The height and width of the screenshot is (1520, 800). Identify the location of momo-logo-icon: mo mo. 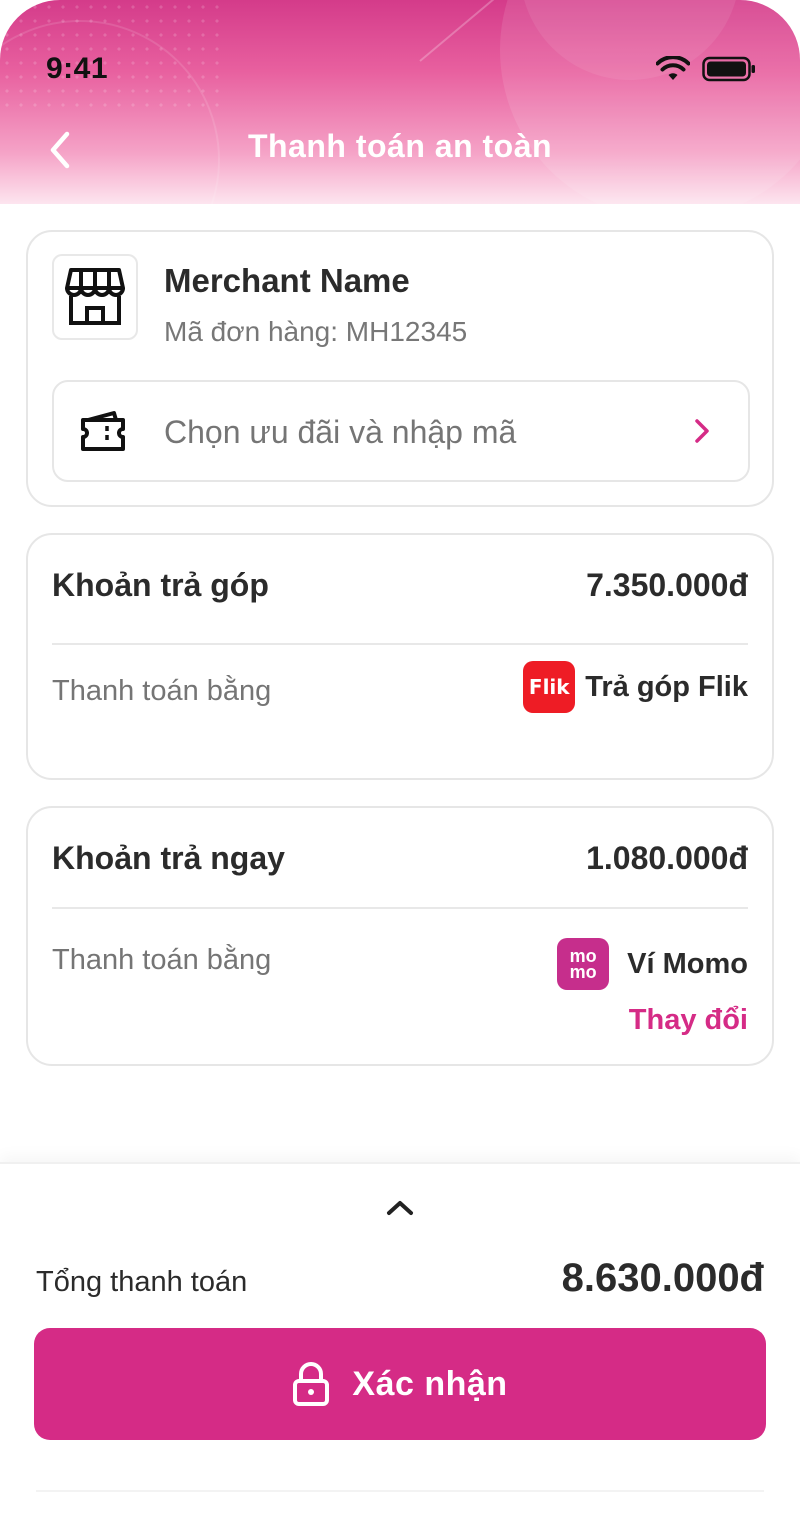
(583, 964).